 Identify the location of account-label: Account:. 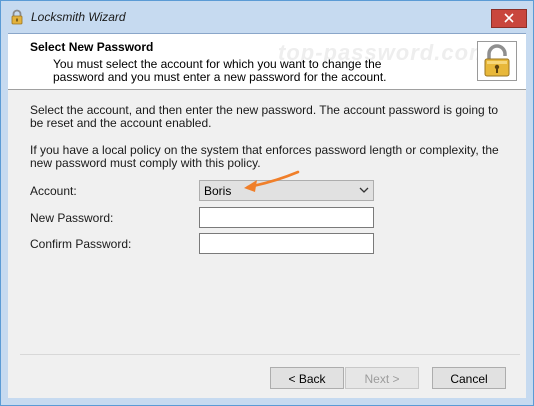
(53, 191).